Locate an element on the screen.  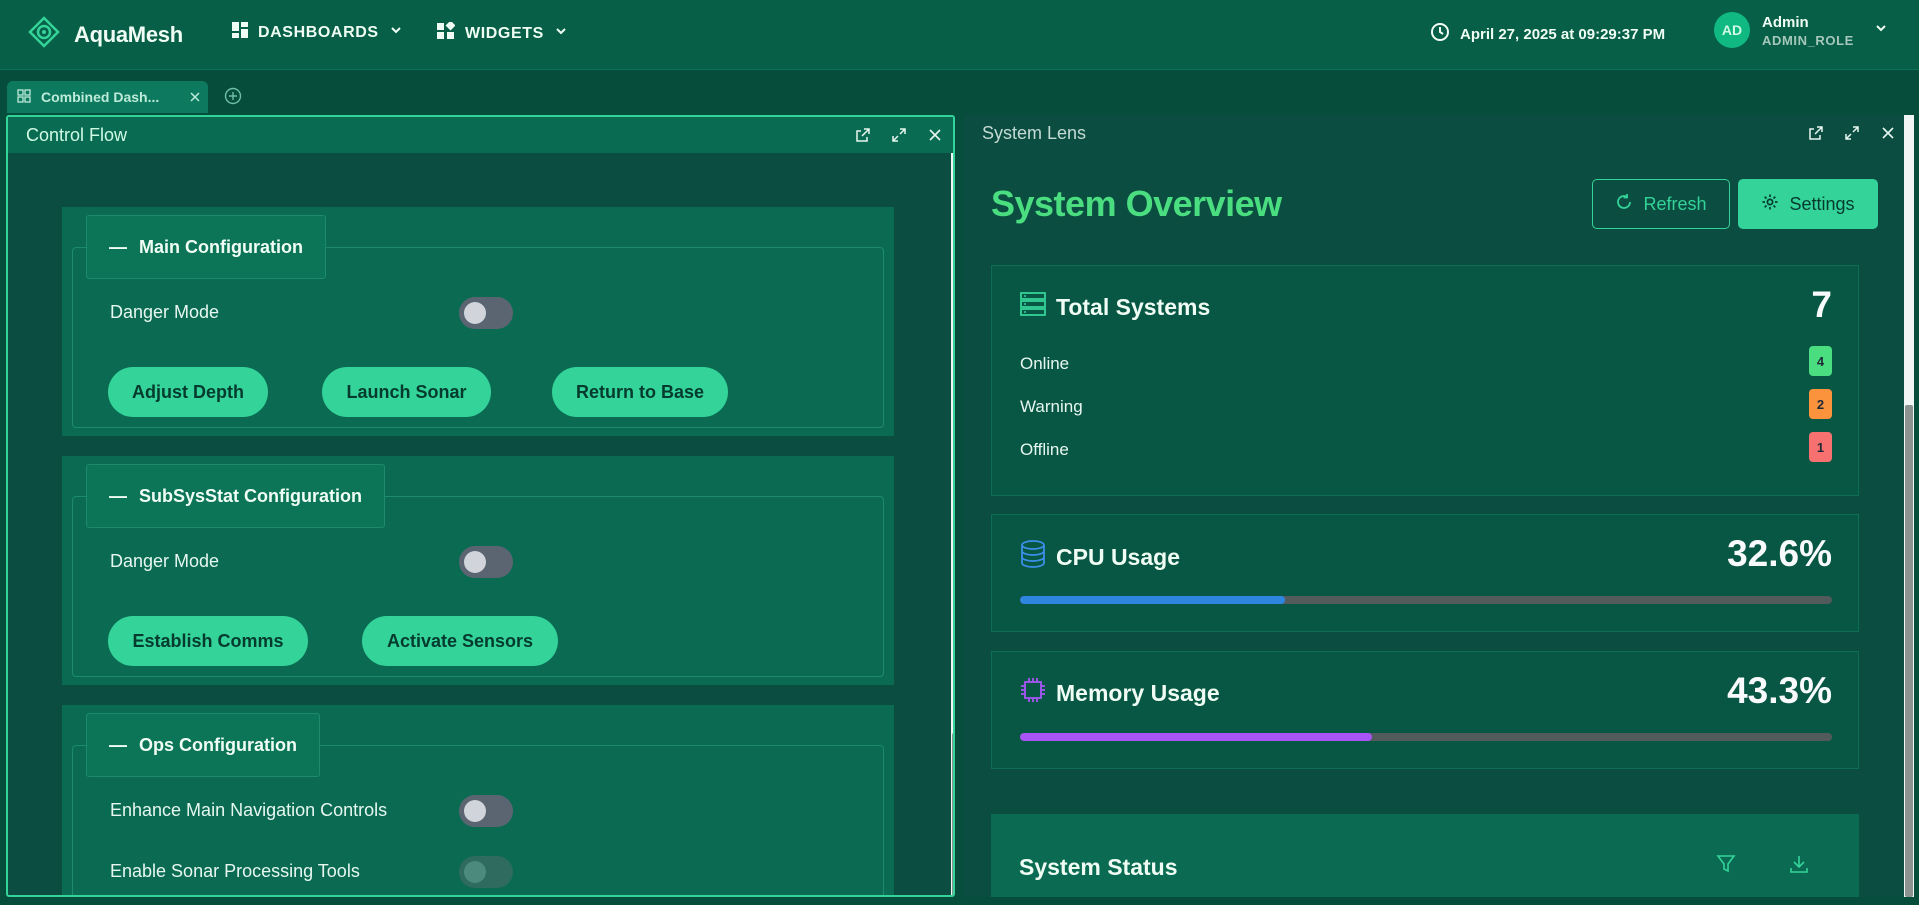
card-header: Memory Usage is located at coordinates (1120, 693).